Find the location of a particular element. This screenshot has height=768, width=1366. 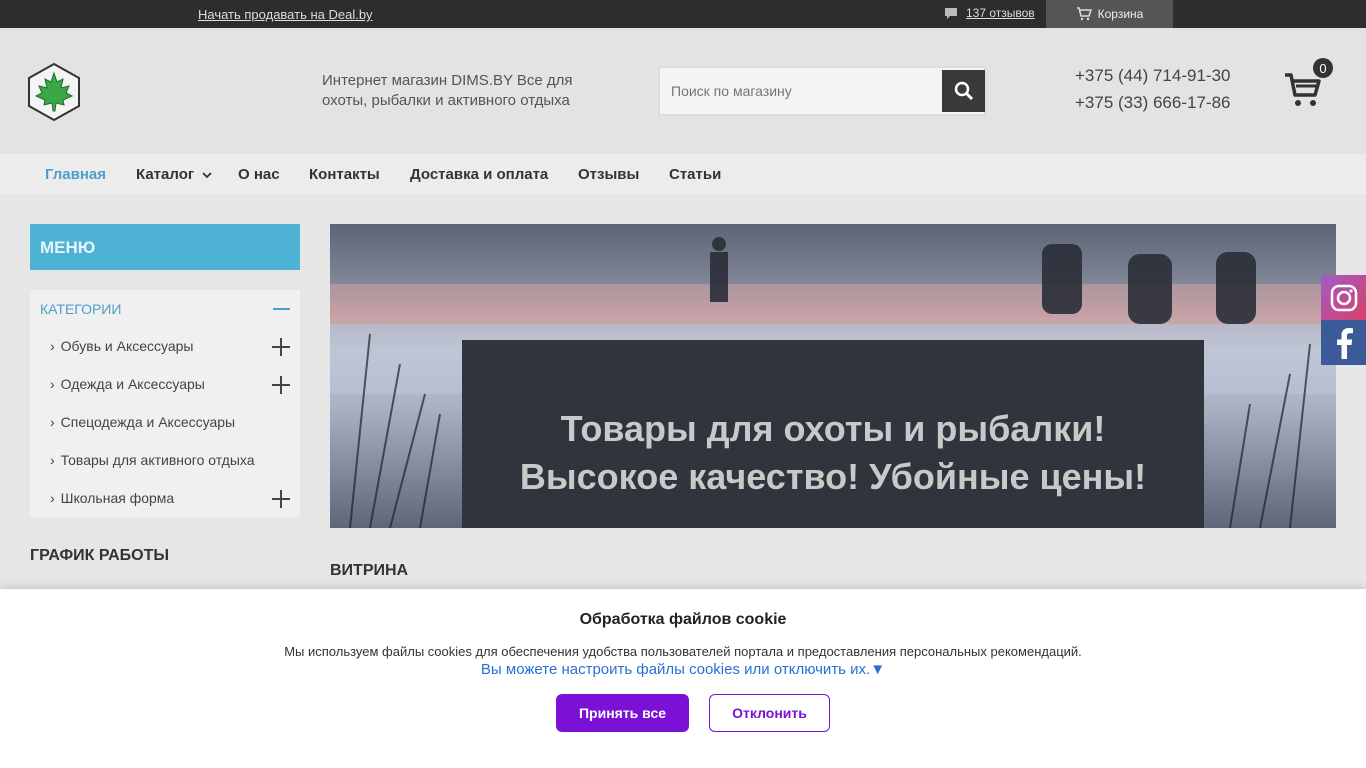

search-button is located at coordinates (963, 91).